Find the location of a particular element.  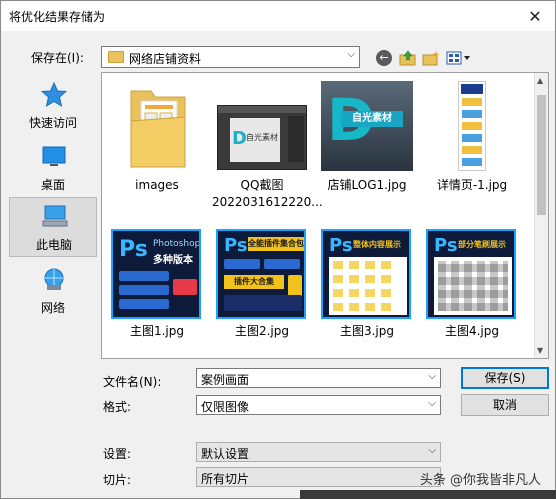

dialog-title: 将优化结果存储为 is located at coordinates (57, 17).